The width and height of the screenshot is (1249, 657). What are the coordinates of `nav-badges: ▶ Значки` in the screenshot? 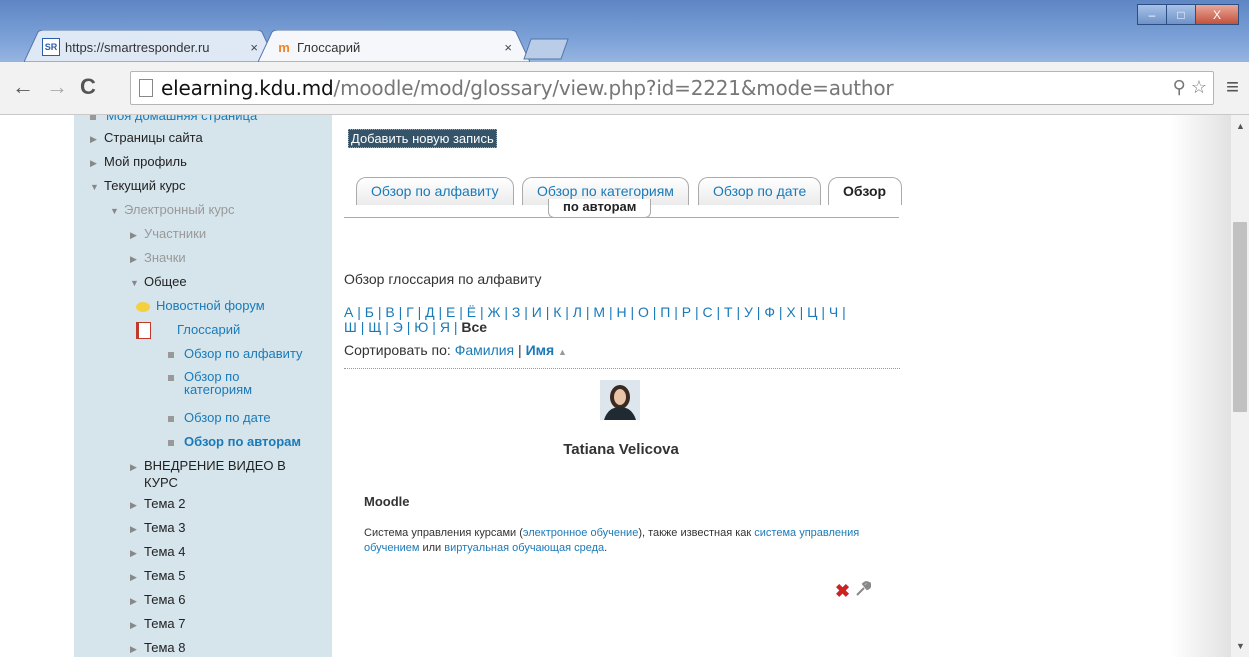 It's located at (158, 257).